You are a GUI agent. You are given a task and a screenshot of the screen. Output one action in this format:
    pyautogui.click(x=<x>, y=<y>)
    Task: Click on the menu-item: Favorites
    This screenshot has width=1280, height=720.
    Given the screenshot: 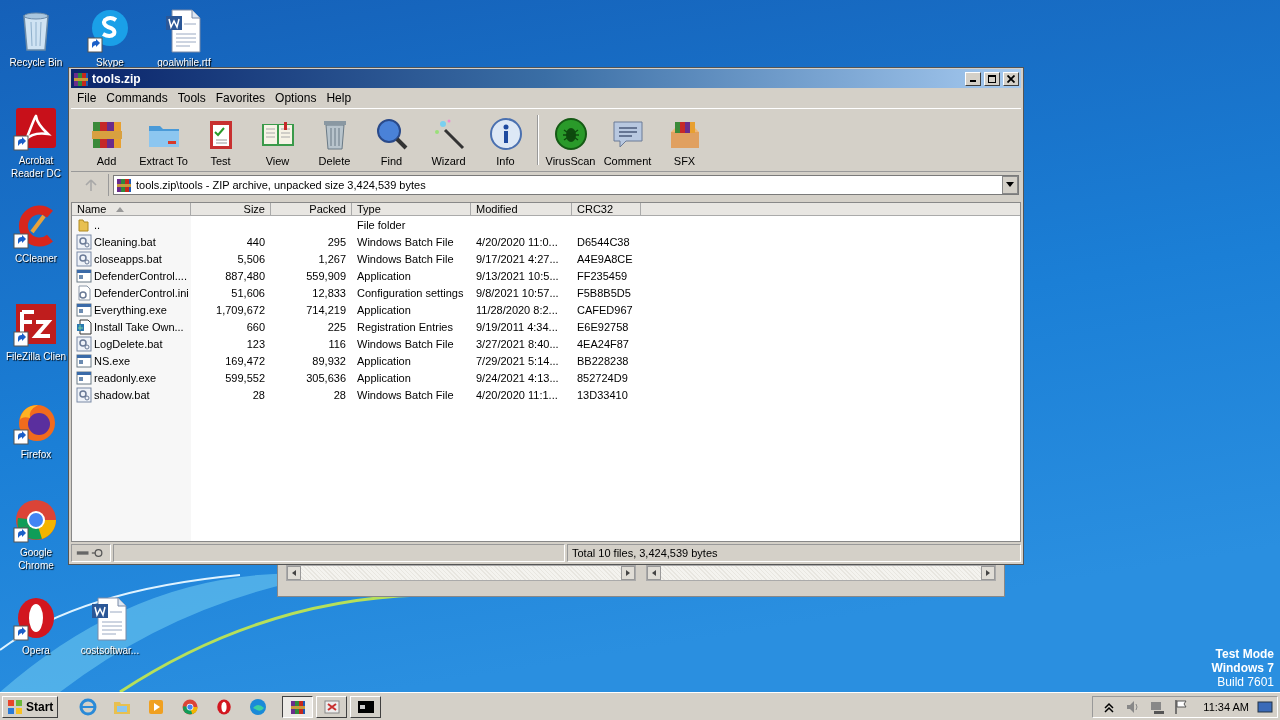 What is the action you would take?
    pyautogui.click(x=241, y=98)
    